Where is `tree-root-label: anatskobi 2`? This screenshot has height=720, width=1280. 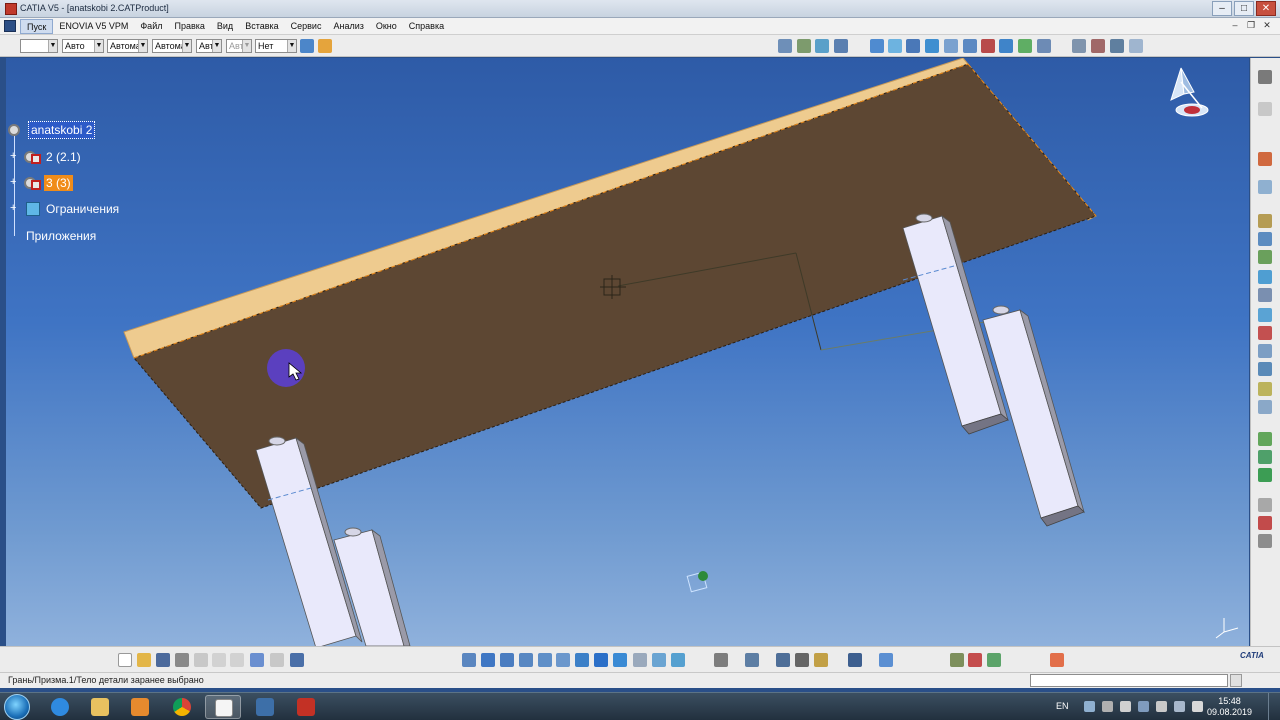 tree-root-label: anatskobi 2 is located at coordinates (62, 130).